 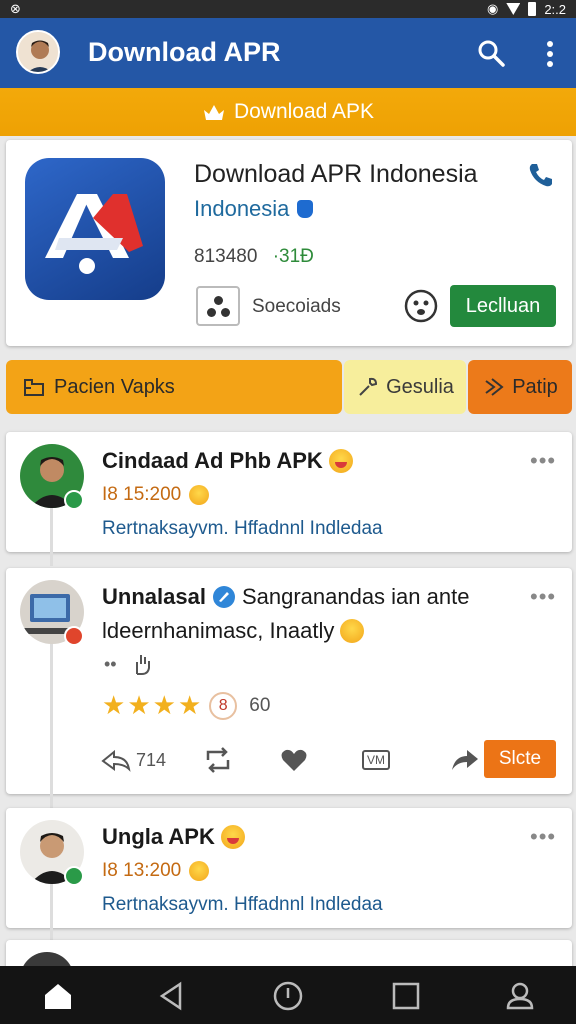 What do you see at coordinates (151, 759) in the screenshot?
I see `reply-count: 714` at bounding box center [151, 759].